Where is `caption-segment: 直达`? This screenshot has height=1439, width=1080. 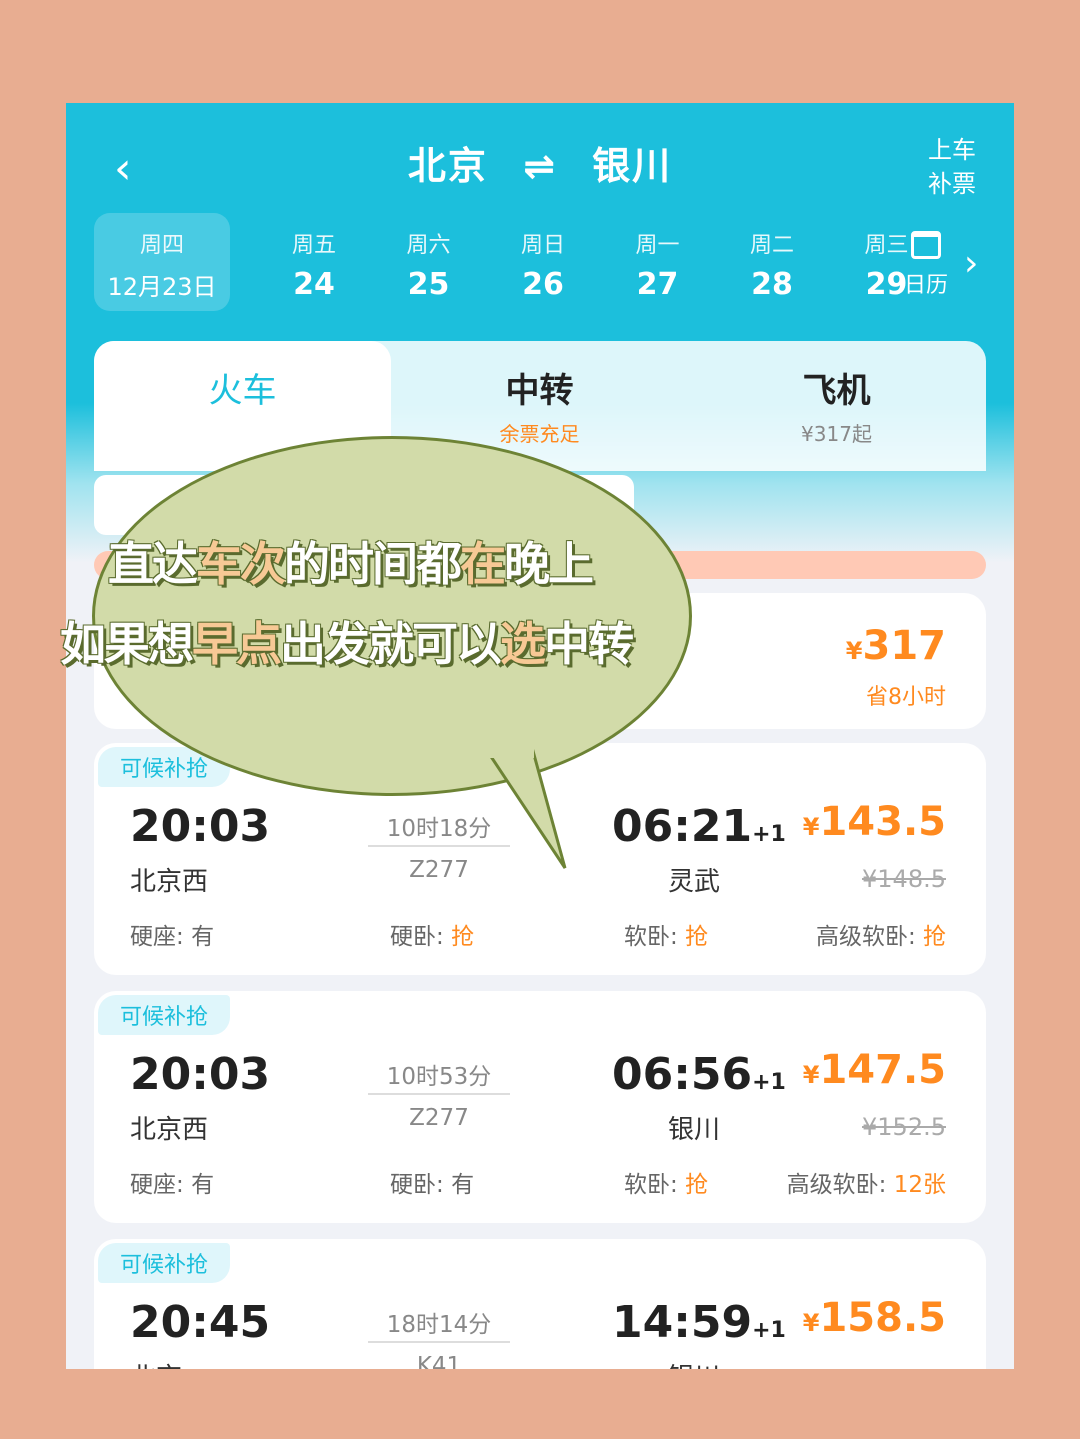
caption-segment: 直达 is located at coordinates (153, 564).